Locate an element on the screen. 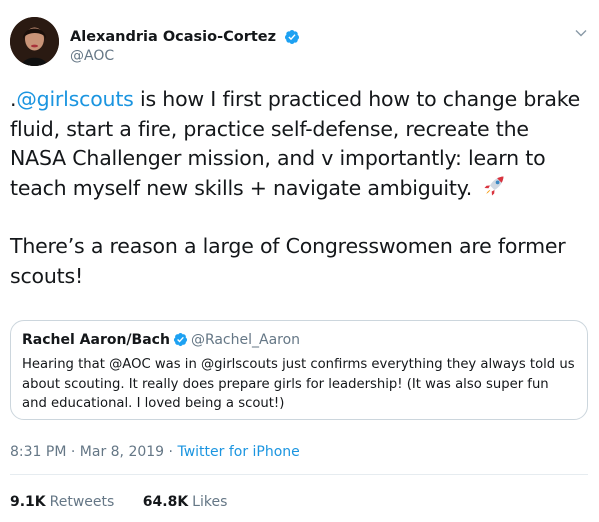  author-display-name: Alexandria Ocasio-Cortez is located at coordinates (173, 37).